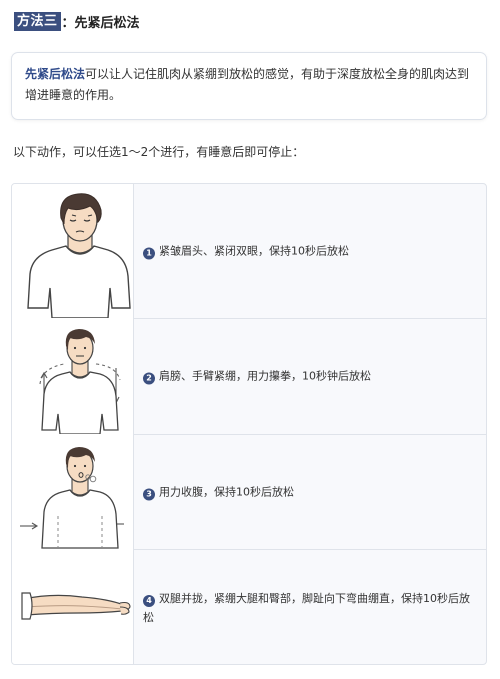 The image size is (500, 679). I want to click on method-badge: 方法三, so click(37, 21).